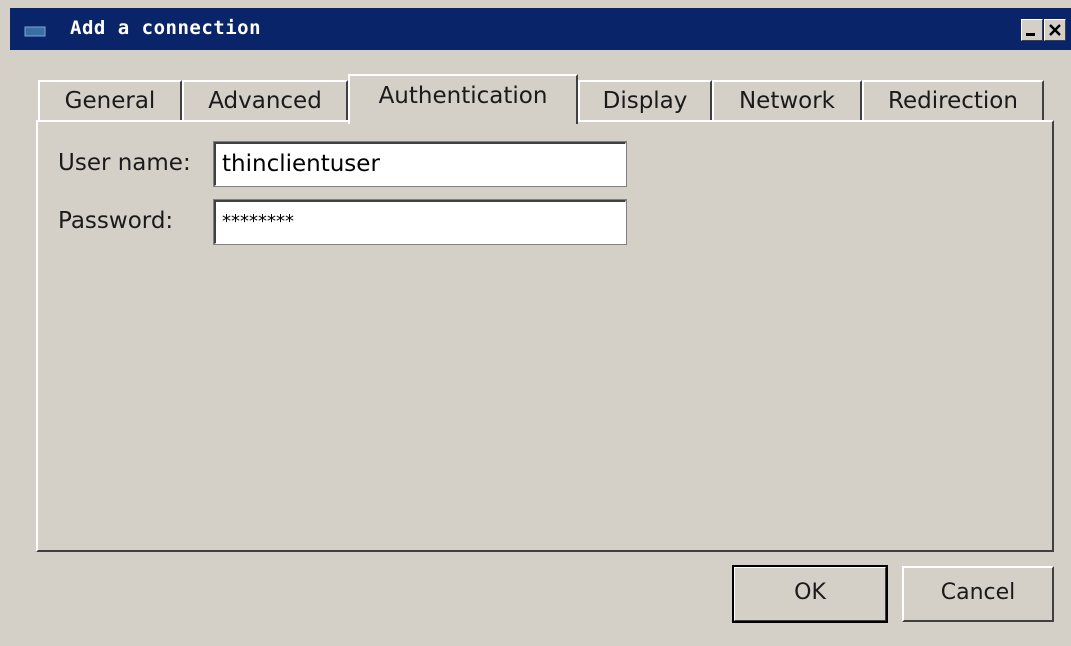 This screenshot has height=646, width=1071. What do you see at coordinates (645, 102) in the screenshot?
I see `tab-display: Display` at bounding box center [645, 102].